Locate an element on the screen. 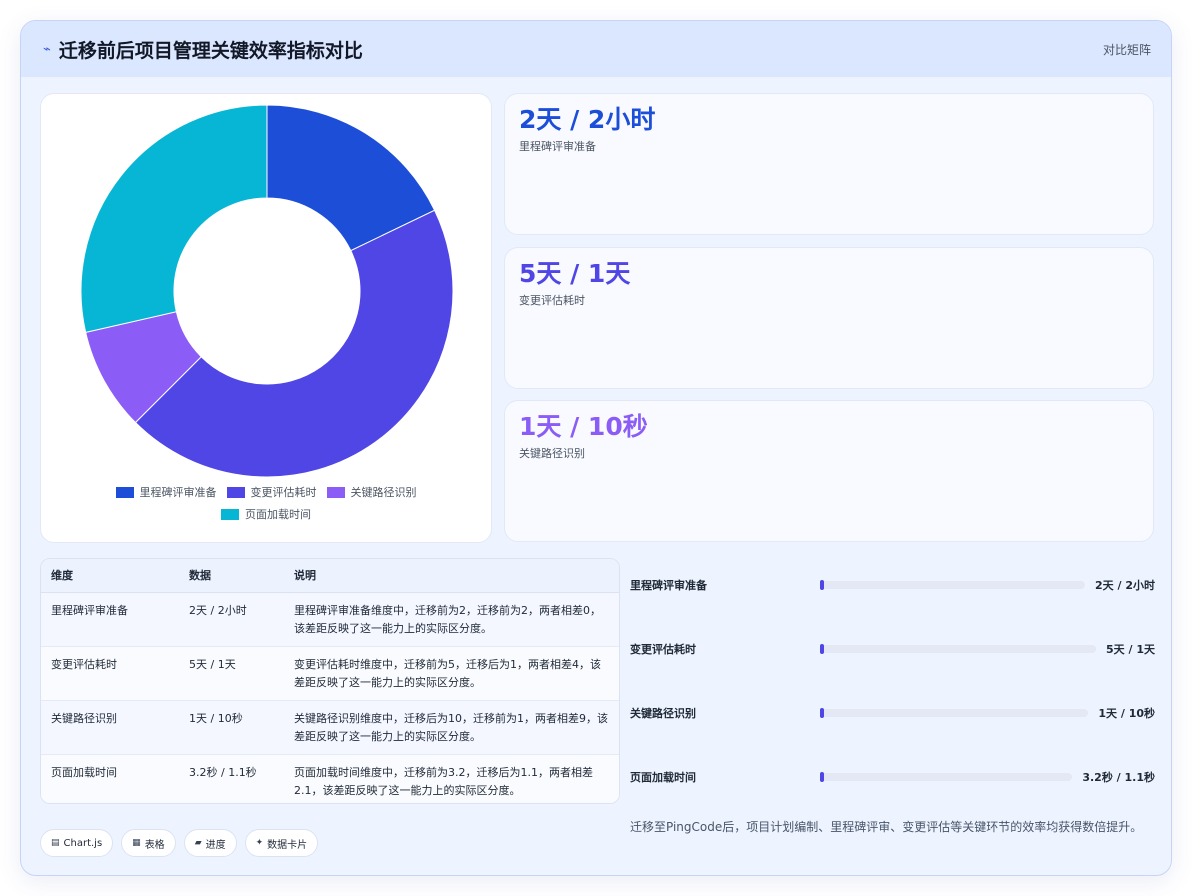  progress-icon: ▰ is located at coordinates (198, 843).